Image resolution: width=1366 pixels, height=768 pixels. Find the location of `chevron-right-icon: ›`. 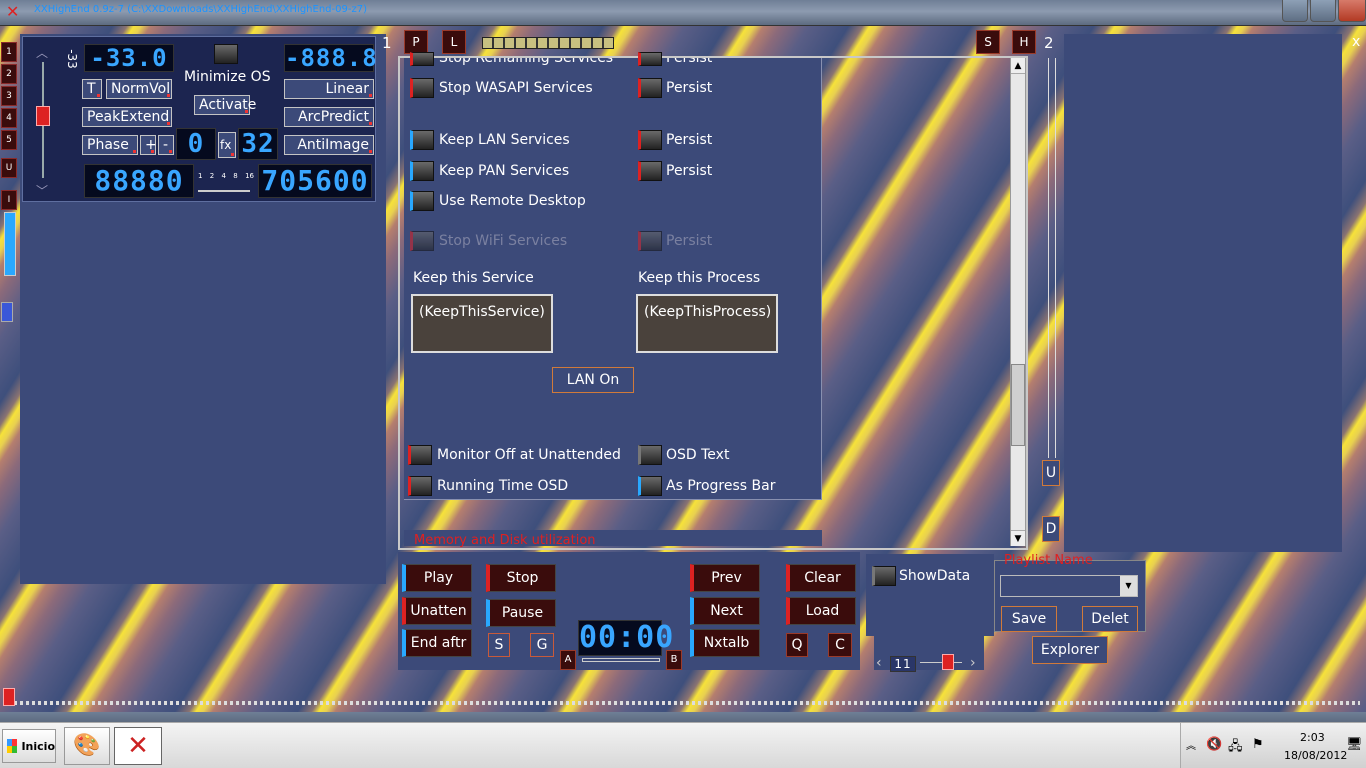

chevron-right-icon: › is located at coordinates (973, 663).